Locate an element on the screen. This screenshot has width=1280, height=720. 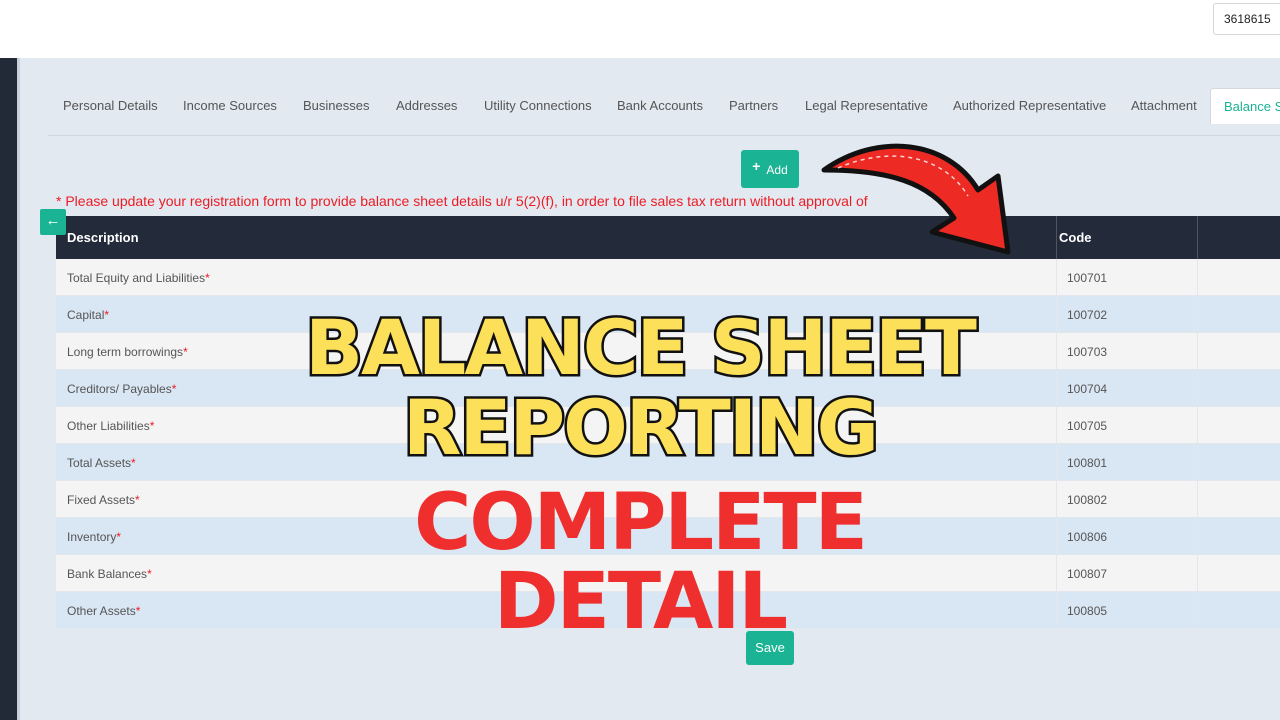
back-button: ← is located at coordinates (53, 222).